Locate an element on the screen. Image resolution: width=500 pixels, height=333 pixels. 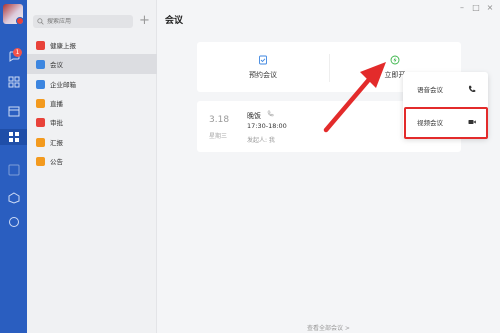
sidebar-item-label: 健康上报 is located at coordinates (63, 46).